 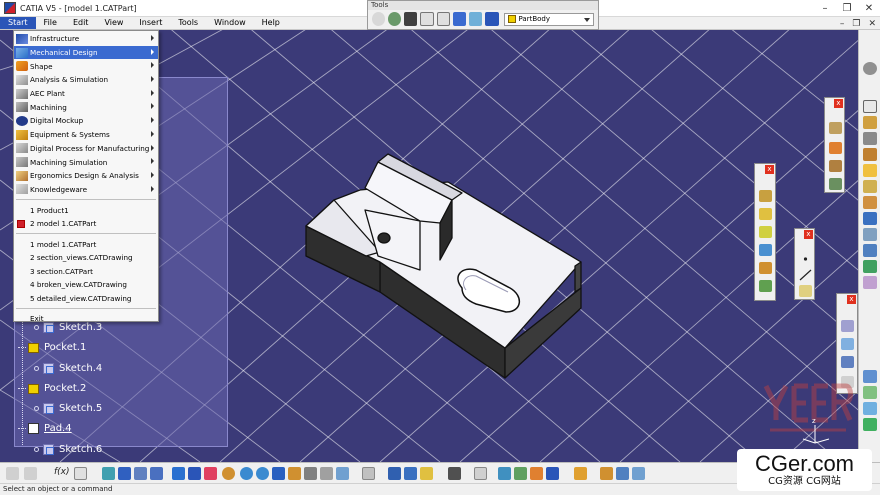 What do you see at coordinates (140, 473) in the screenshot?
I see `select-icon` at bounding box center [140, 473].